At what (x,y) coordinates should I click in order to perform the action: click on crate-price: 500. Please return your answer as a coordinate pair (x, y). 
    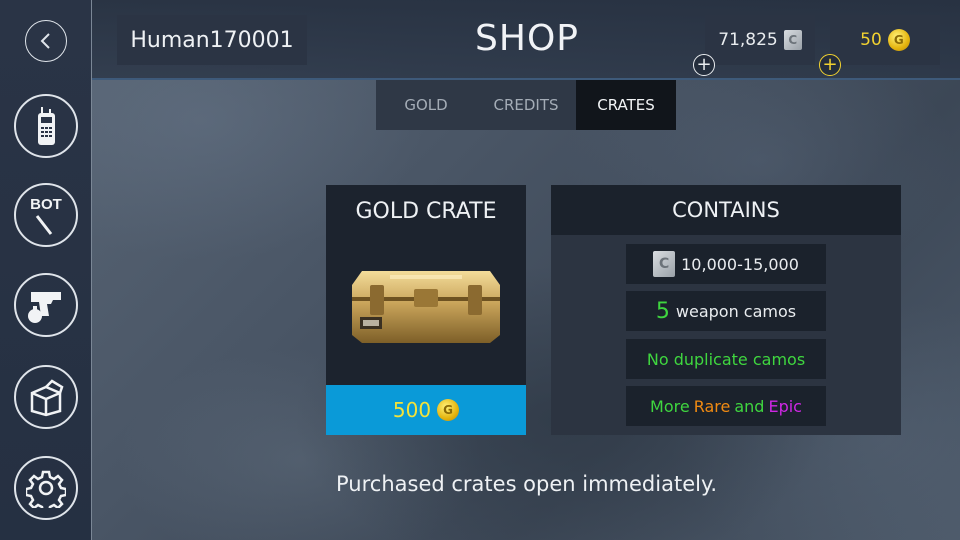
    Looking at the image, I should click on (412, 410).